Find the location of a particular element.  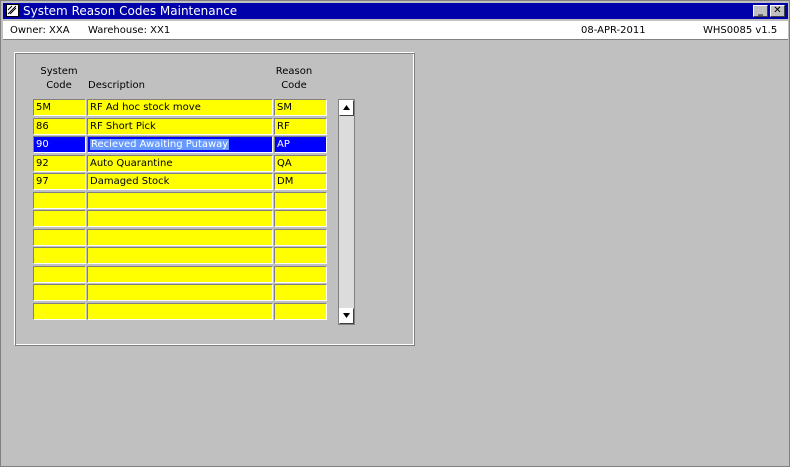

description-field: RF Short Pick is located at coordinates (180, 126).